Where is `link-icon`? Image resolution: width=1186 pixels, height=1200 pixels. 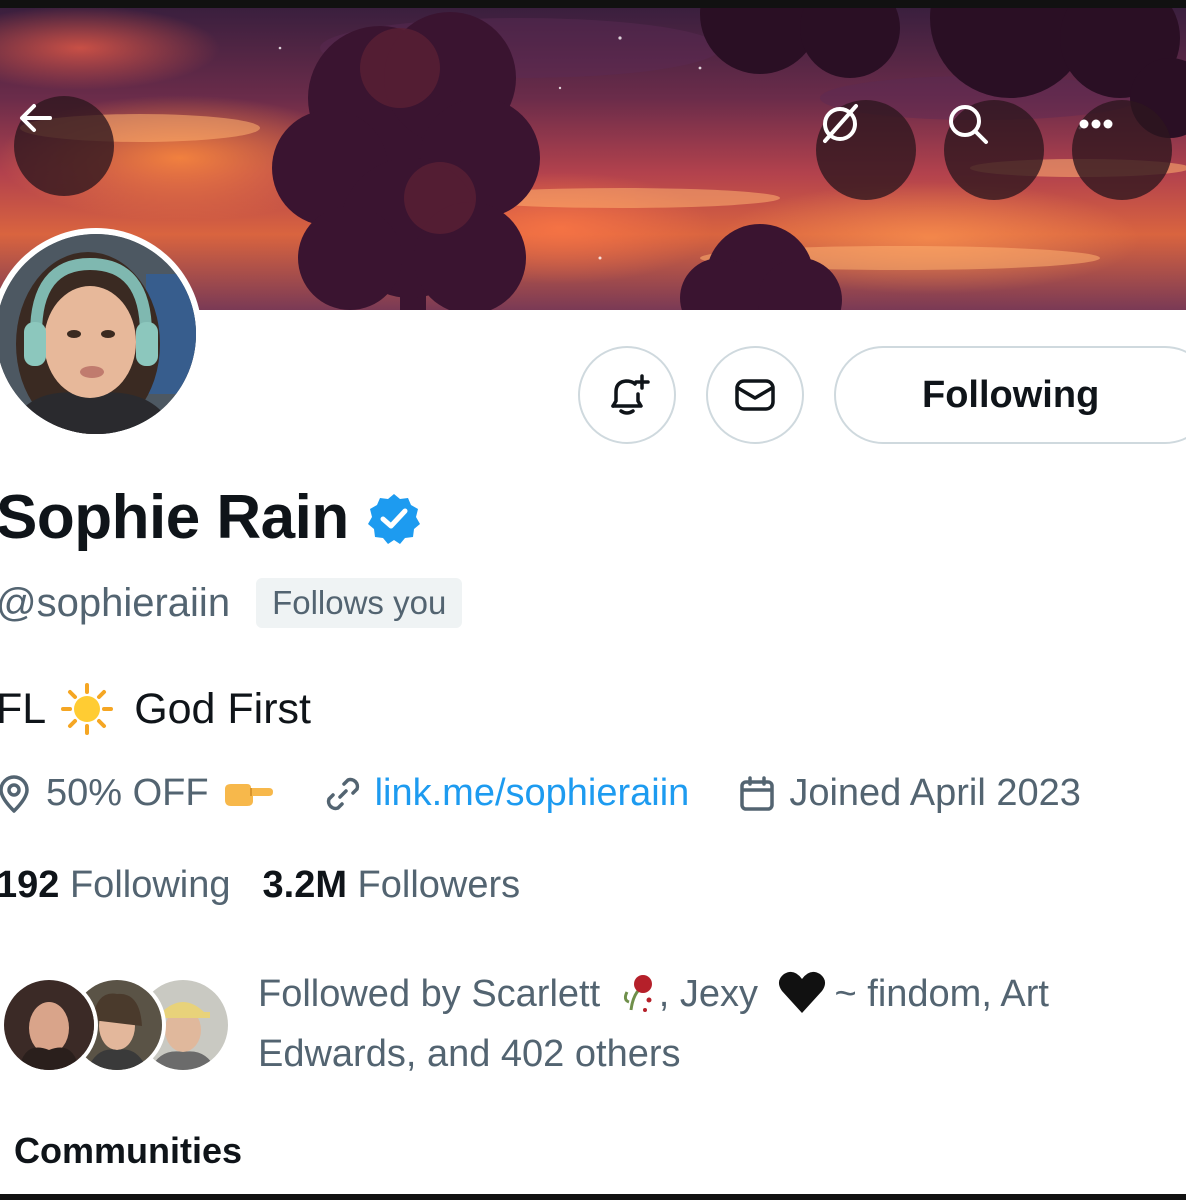
link-icon is located at coordinates (342, 793).